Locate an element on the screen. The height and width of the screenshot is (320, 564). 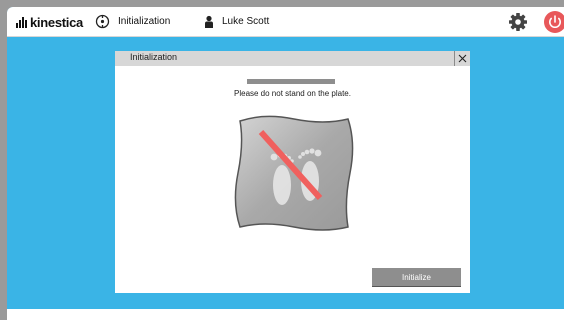
kinestica-logo: kinestica is located at coordinates (49, 22).